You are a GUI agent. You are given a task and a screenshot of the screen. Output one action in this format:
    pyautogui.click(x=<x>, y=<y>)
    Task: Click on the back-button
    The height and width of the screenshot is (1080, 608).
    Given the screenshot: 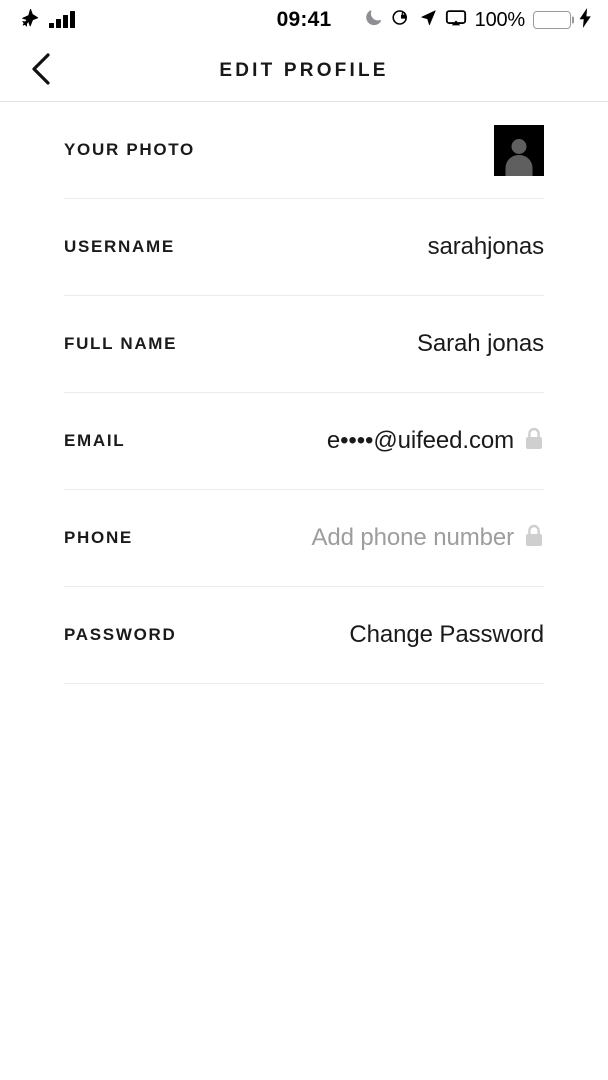 What is the action you would take?
    pyautogui.click(x=50, y=71)
    